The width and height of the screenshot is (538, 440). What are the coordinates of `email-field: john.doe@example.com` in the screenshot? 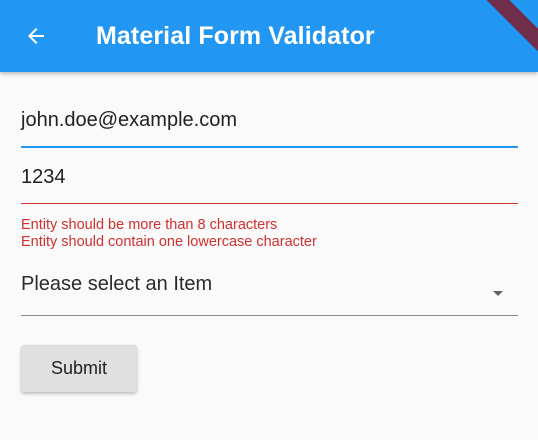 It's located at (269, 127).